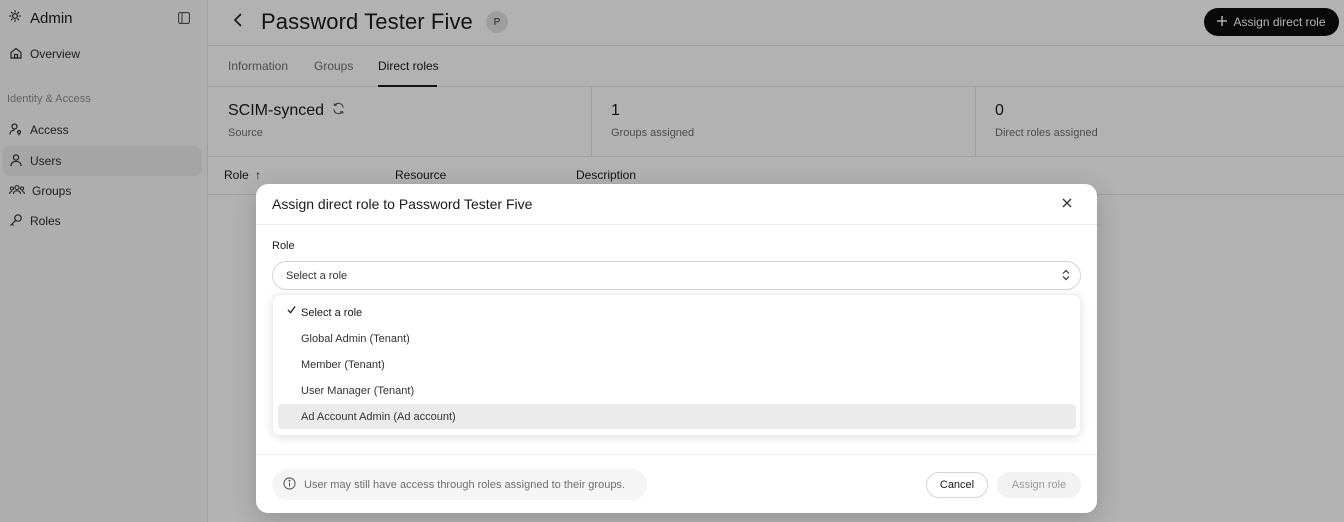 This screenshot has height=522, width=1344. I want to click on chevron-up-down-icon, so click(1066, 276).